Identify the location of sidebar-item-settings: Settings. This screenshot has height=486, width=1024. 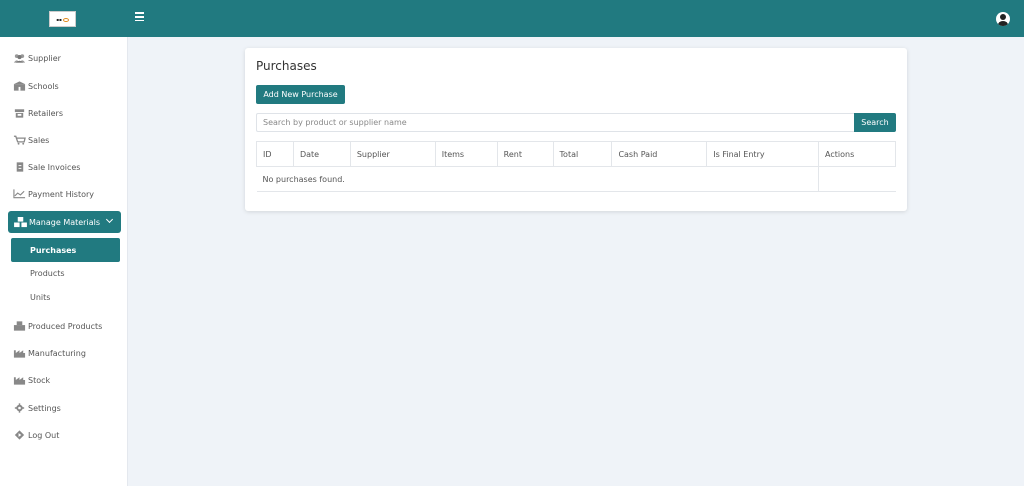
(37, 408).